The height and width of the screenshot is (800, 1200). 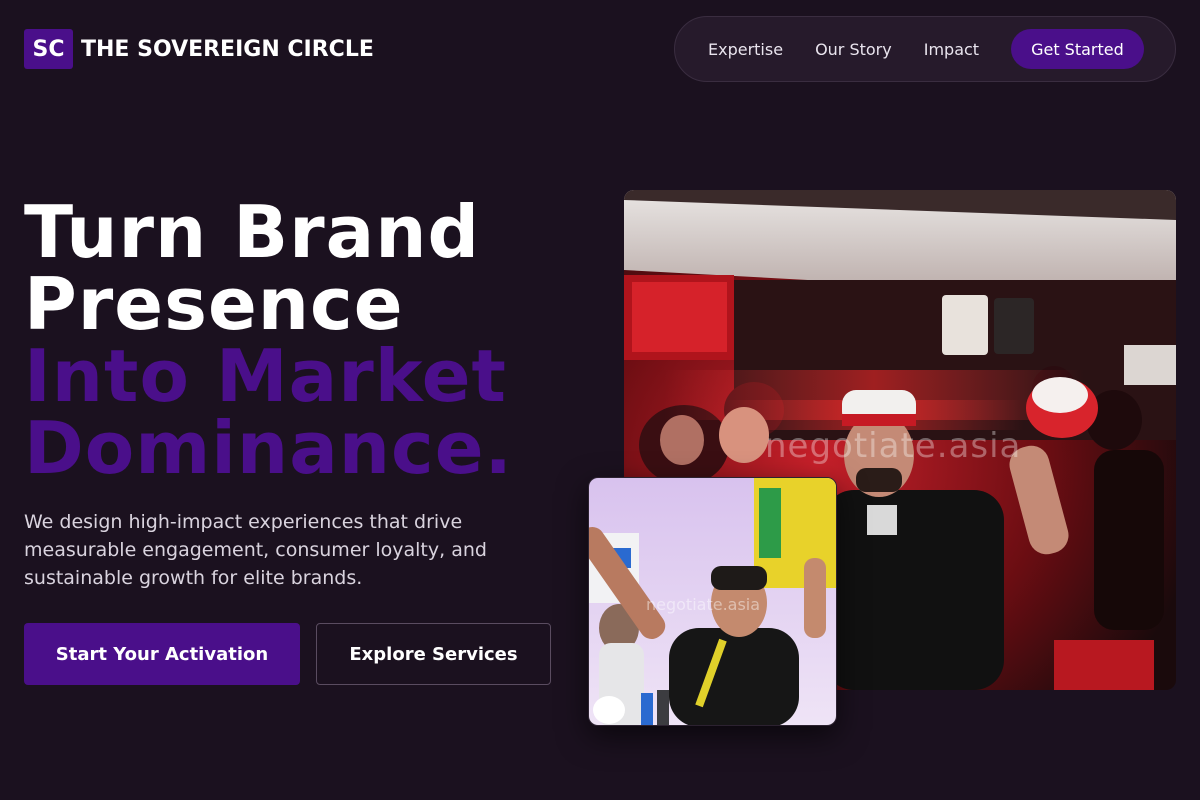 What do you see at coordinates (162, 654) in the screenshot?
I see `start-activation-button: Start Your Activation` at bounding box center [162, 654].